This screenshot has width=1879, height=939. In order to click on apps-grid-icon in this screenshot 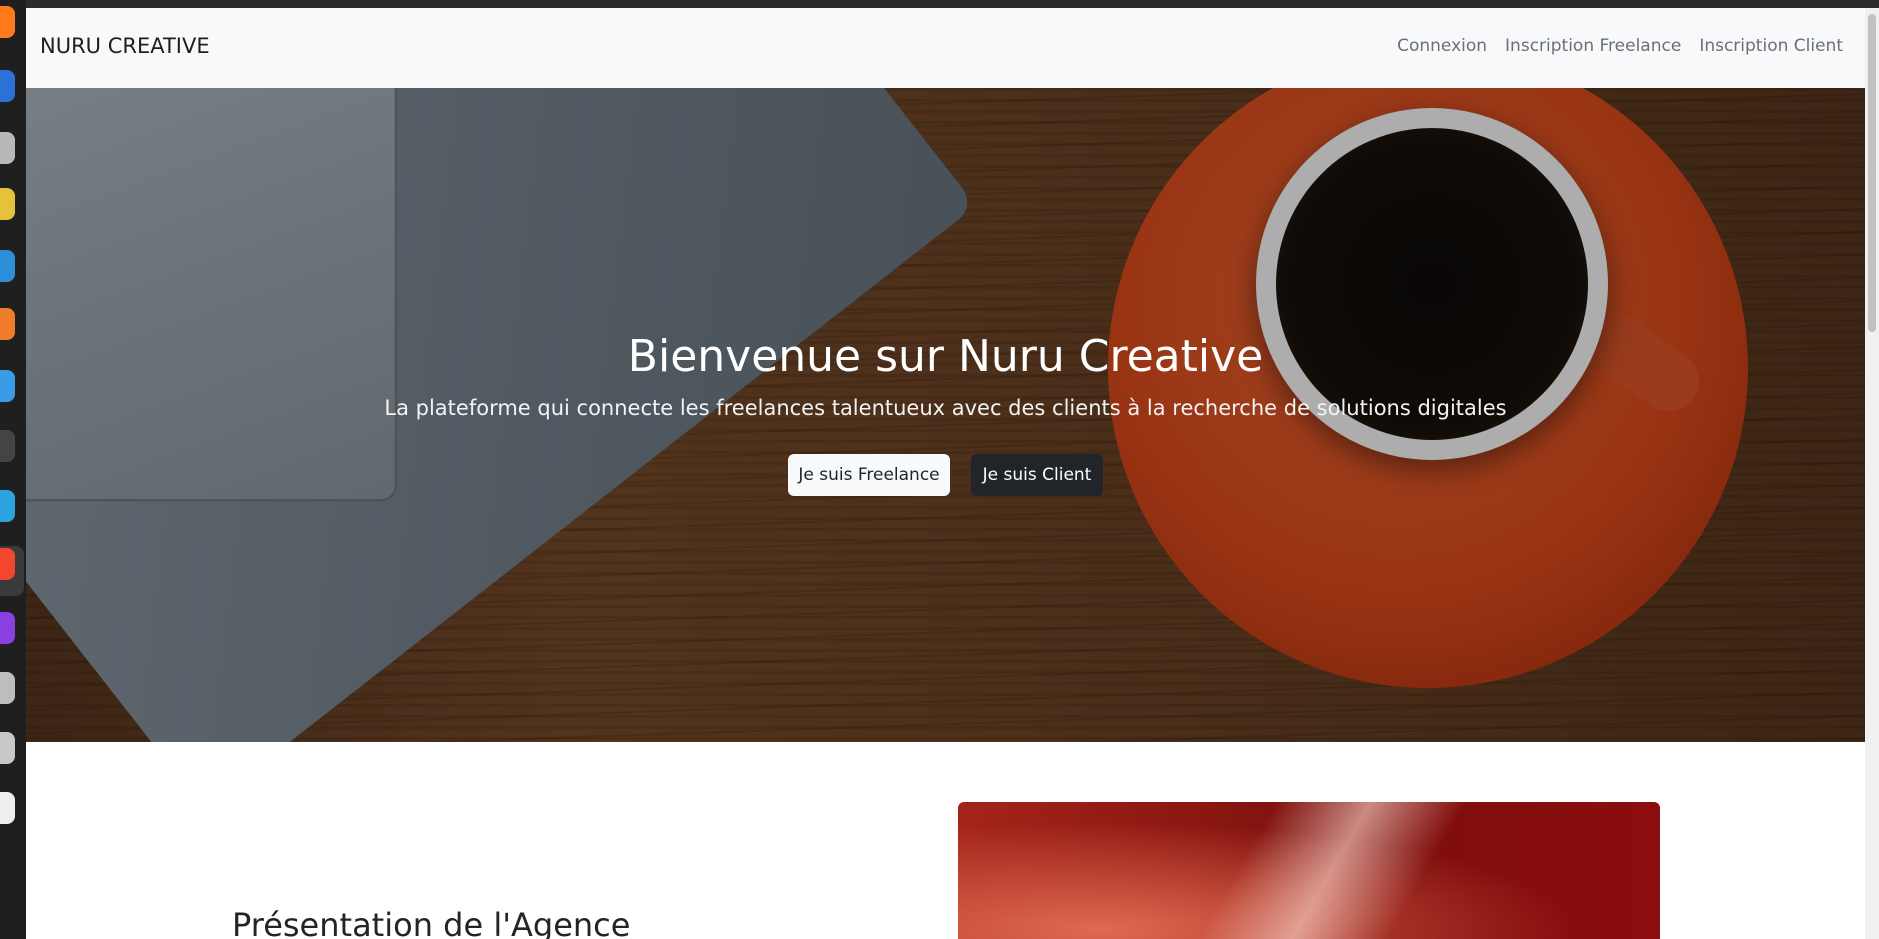, I will do `click(7, 808)`.